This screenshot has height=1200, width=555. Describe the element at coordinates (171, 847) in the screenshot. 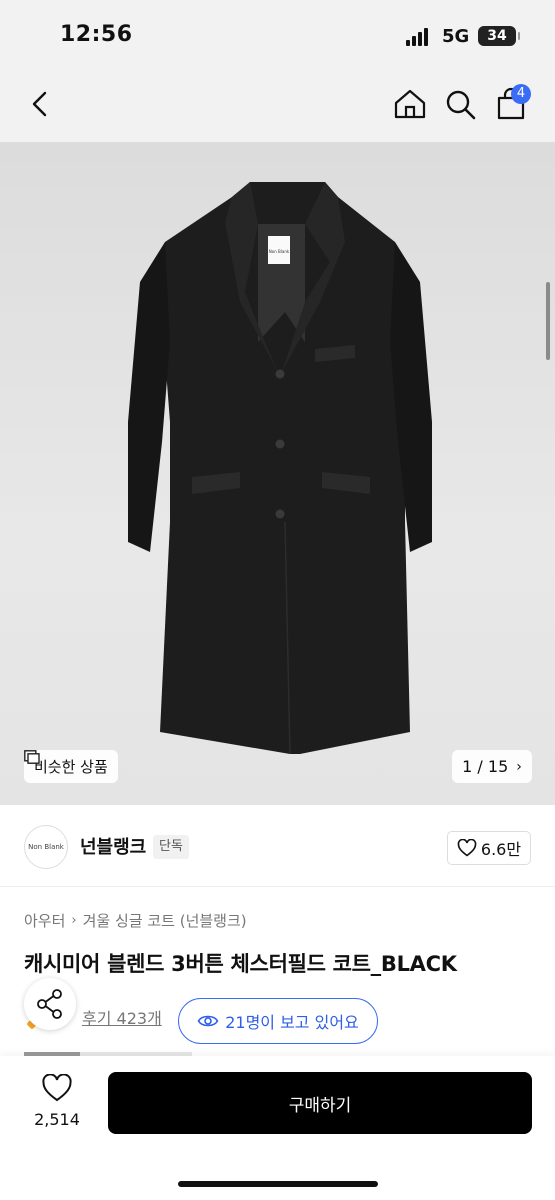

I see `exclusive-badge: 단독` at that location.